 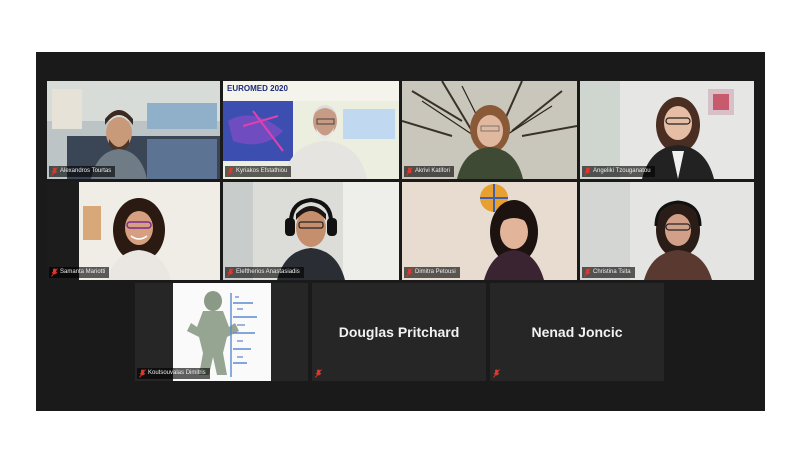 What do you see at coordinates (262, 171) in the screenshot?
I see `participant-name: Kyriakos Efstathiou` at bounding box center [262, 171].